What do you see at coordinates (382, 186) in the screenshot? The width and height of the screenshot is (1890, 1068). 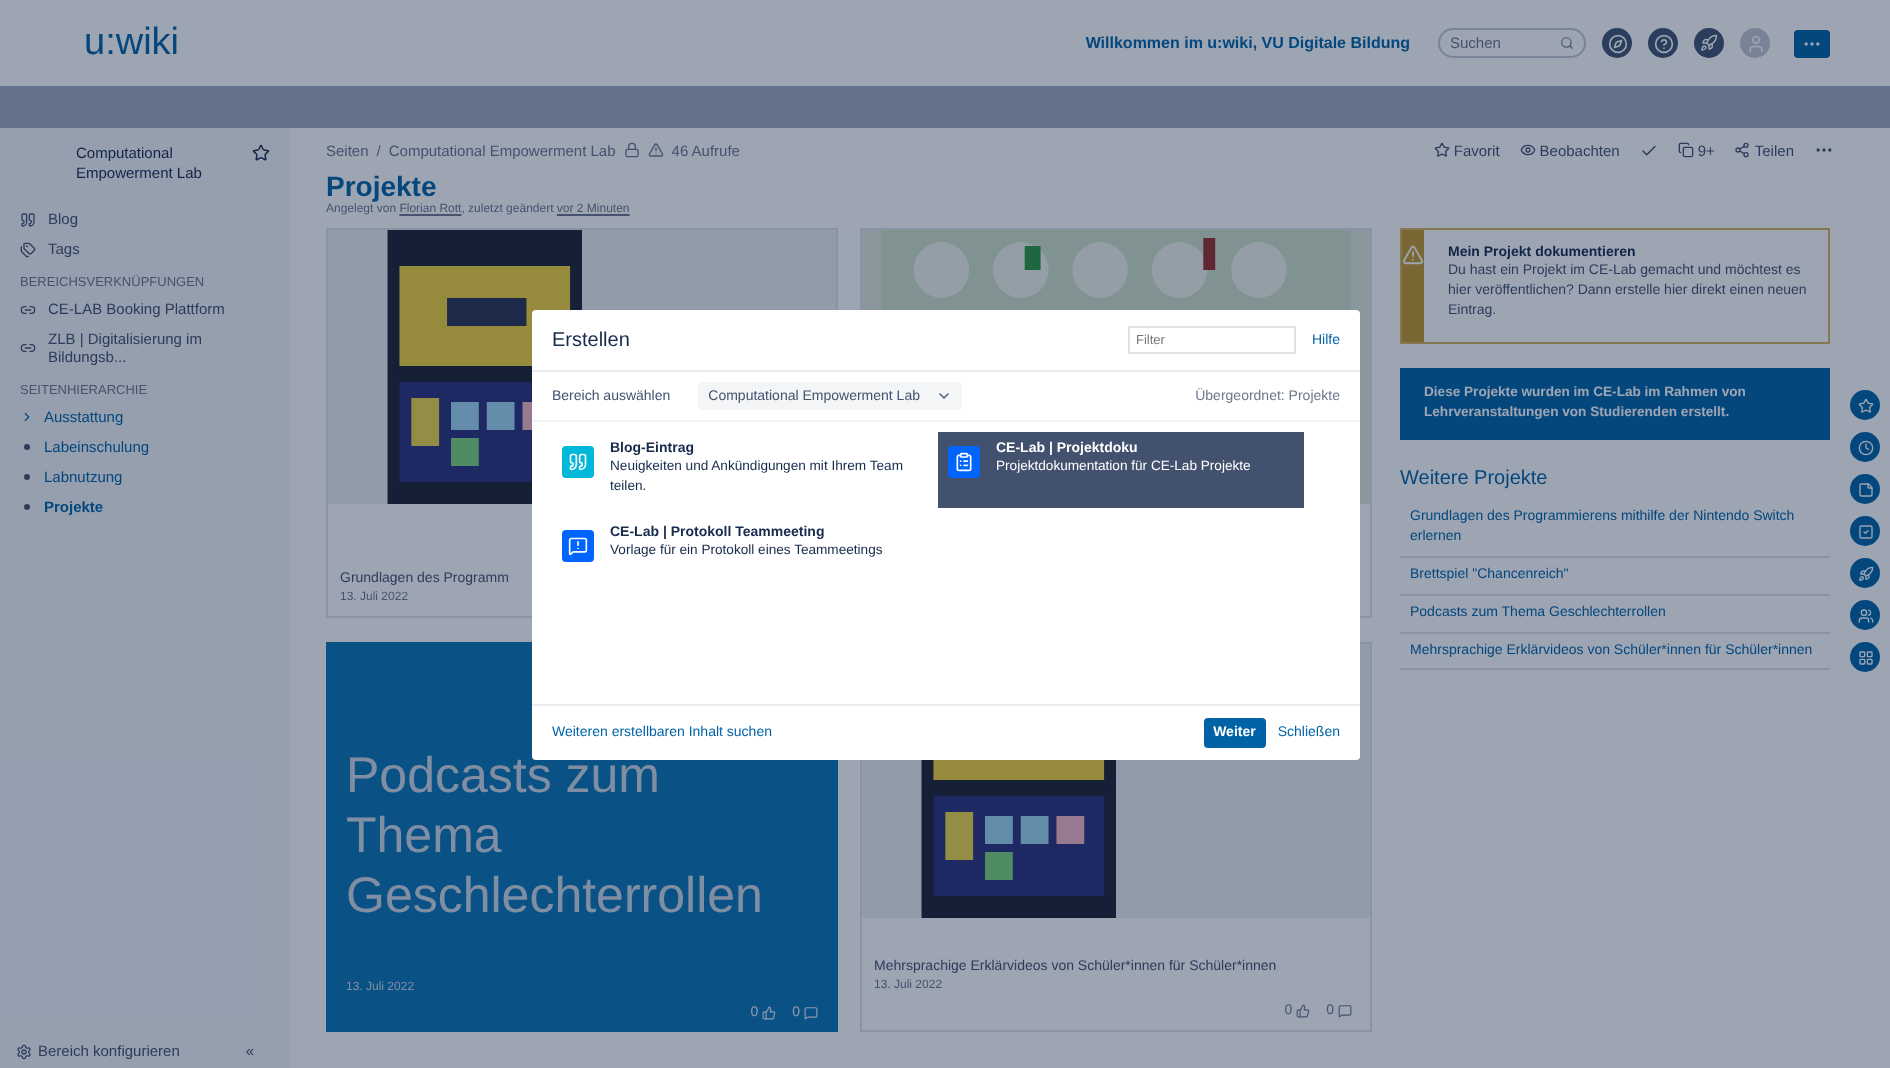 I see `page-title: Projekte` at bounding box center [382, 186].